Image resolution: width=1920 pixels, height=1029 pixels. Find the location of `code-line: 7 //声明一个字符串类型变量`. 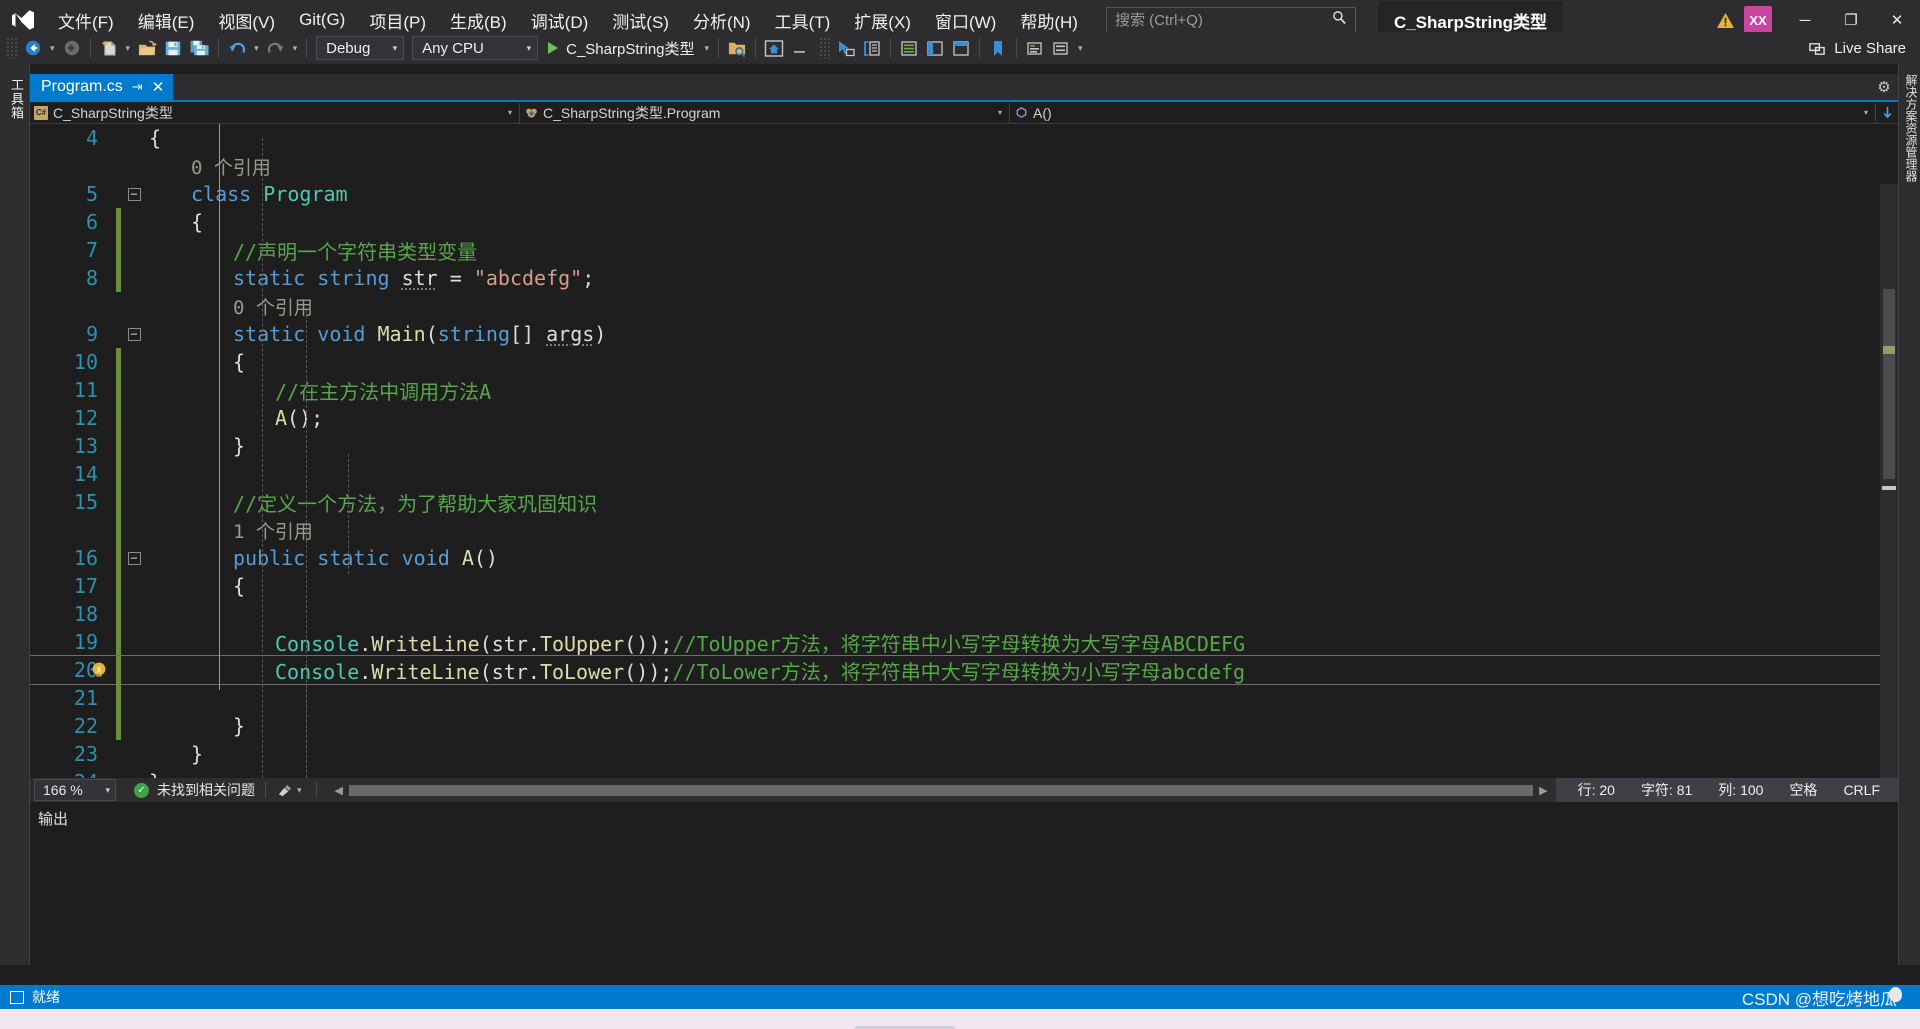

code-line: 7 //声明一个字符串类型变量 is located at coordinates (964, 250).